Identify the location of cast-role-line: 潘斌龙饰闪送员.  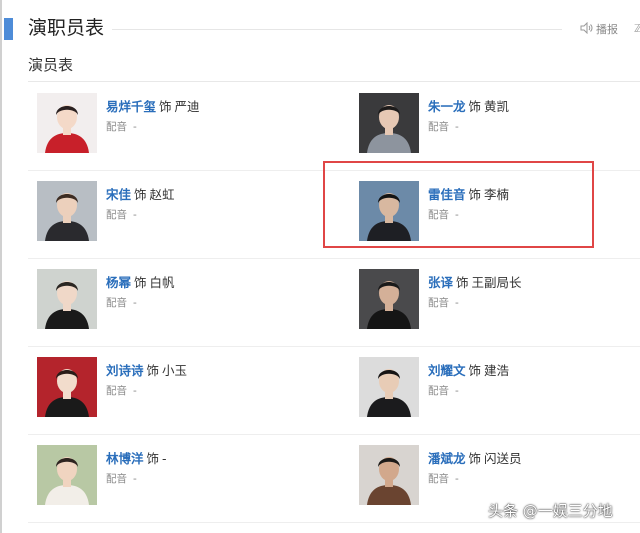
(475, 457).